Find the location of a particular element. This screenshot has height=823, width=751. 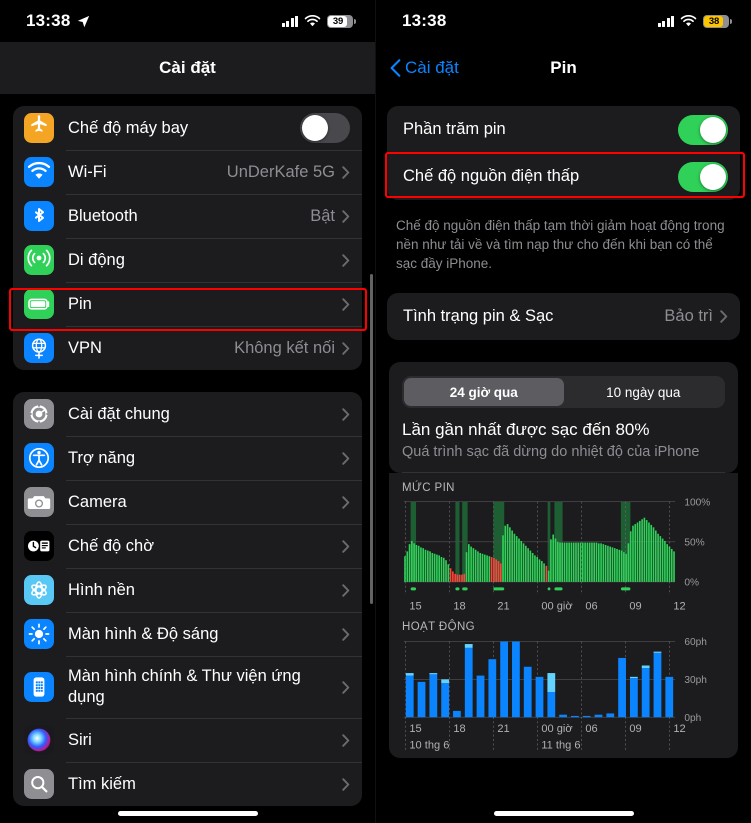

right-status-right: 38 is located at coordinates (694, 21).